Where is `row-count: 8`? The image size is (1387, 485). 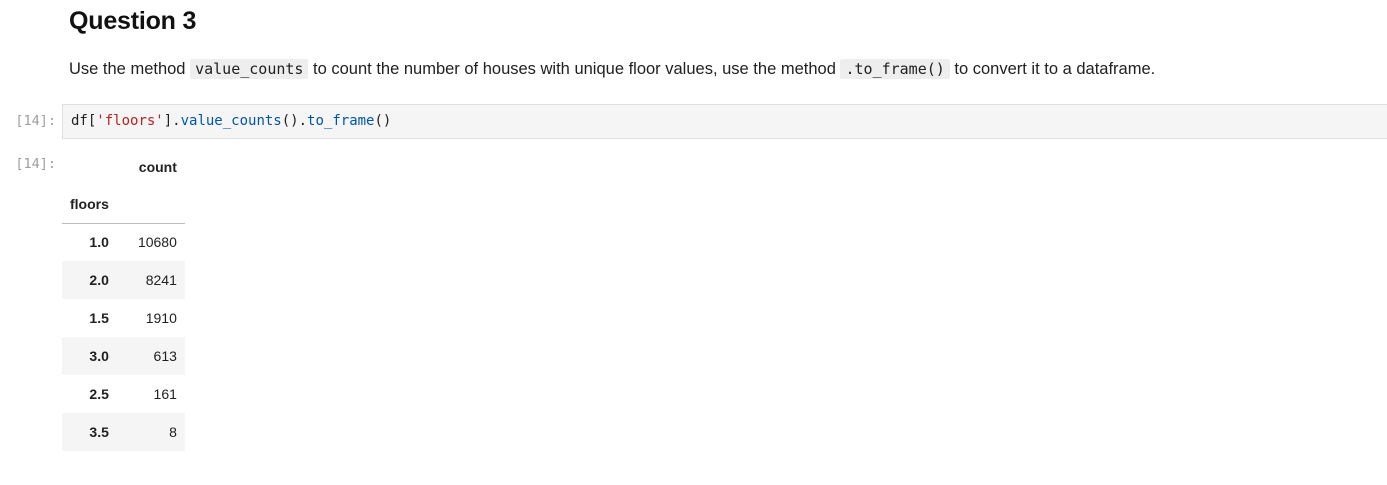 row-count: 8 is located at coordinates (173, 432).